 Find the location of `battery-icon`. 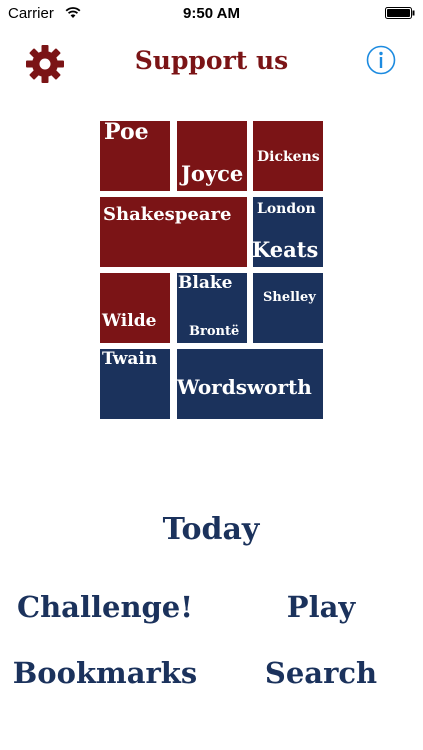

battery-icon is located at coordinates (400, 13).